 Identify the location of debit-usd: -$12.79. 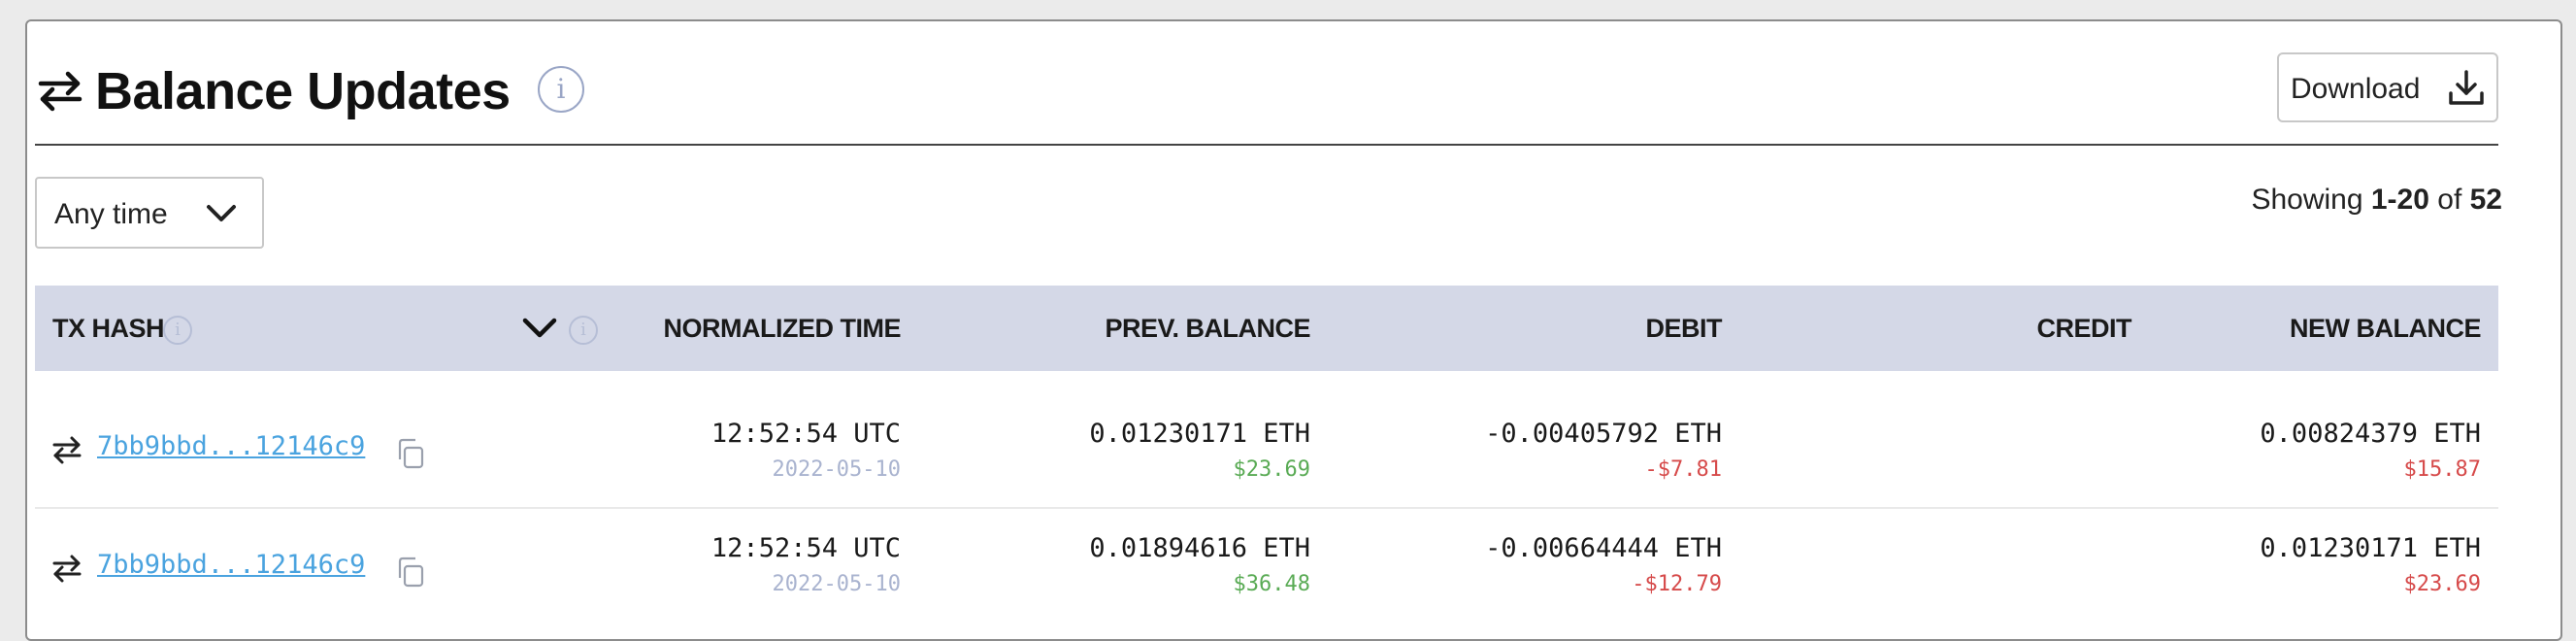
(1677, 584).